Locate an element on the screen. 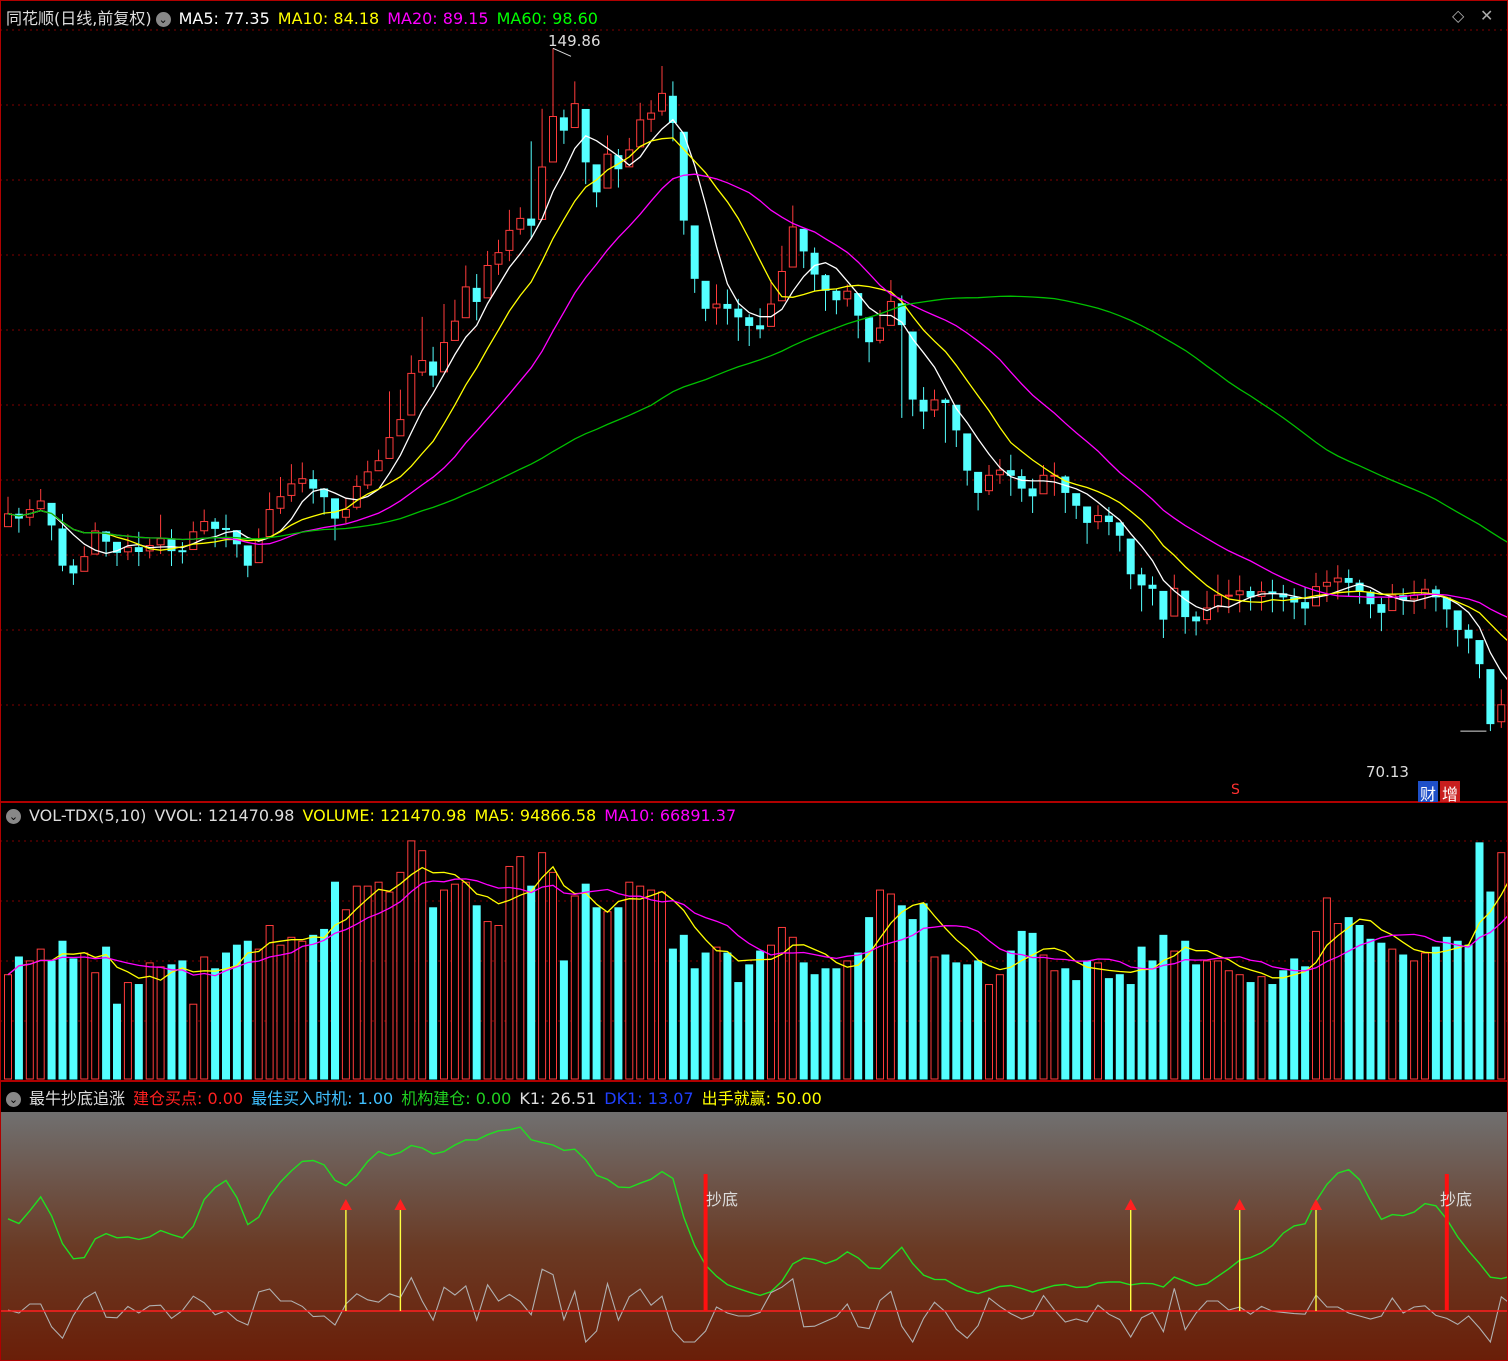 This screenshot has width=1508, height=1361. vvol-value: VVOL: 121470.98 is located at coordinates (224, 815).